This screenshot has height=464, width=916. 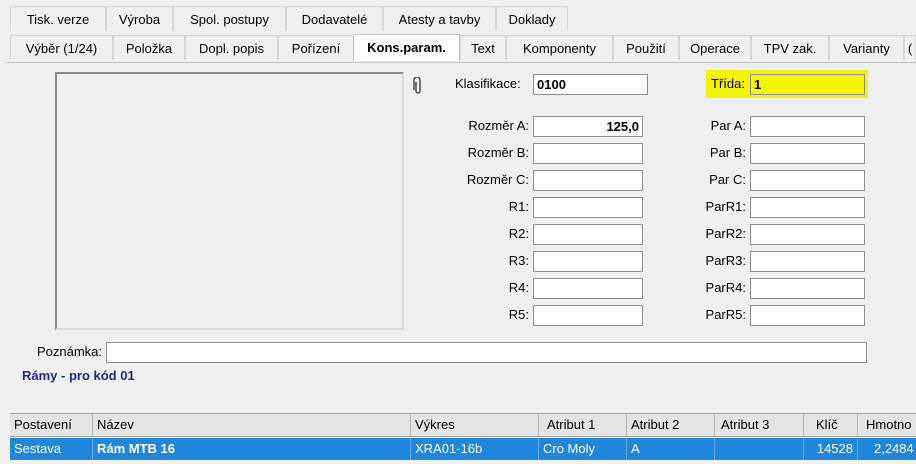 What do you see at coordinates (51, 425) in the screenshot?
I see `col-postaveni: Postavení` at bounding box center [51, 425].